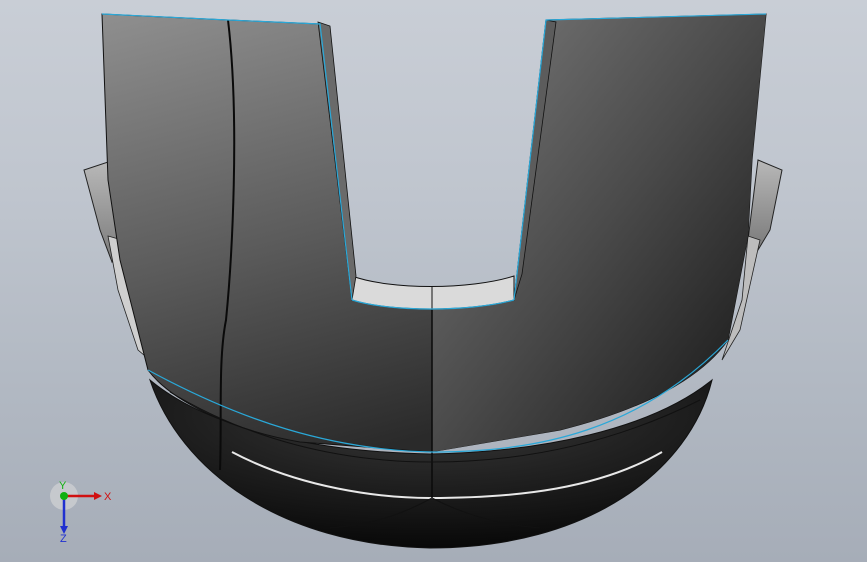 Image resolution: width=867 pixels, height=562 pixels. What do you see at coordinates (433, 292) in the screenshot?
I see `inner-cut-face` at bounding box center [433, 292].